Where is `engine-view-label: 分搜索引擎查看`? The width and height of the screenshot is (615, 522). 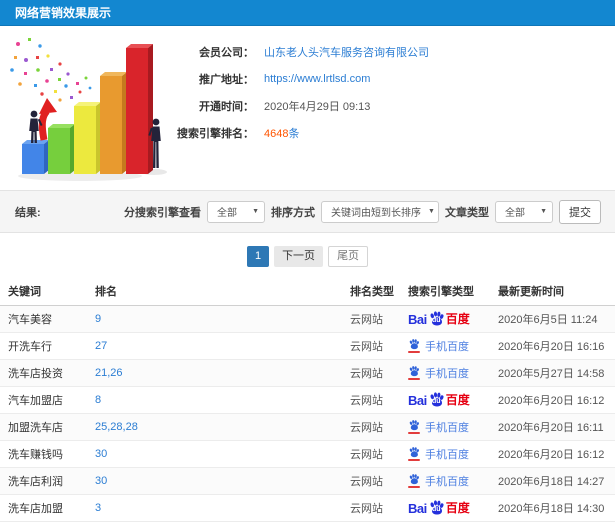 engine-view-label: 分搜索引擎查看 is located at coordinates (162, 212).